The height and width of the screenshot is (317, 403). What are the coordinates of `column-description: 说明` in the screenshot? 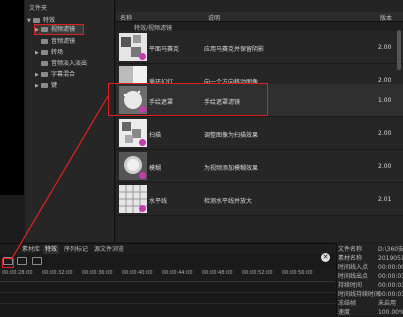 It's located at (214, 17).